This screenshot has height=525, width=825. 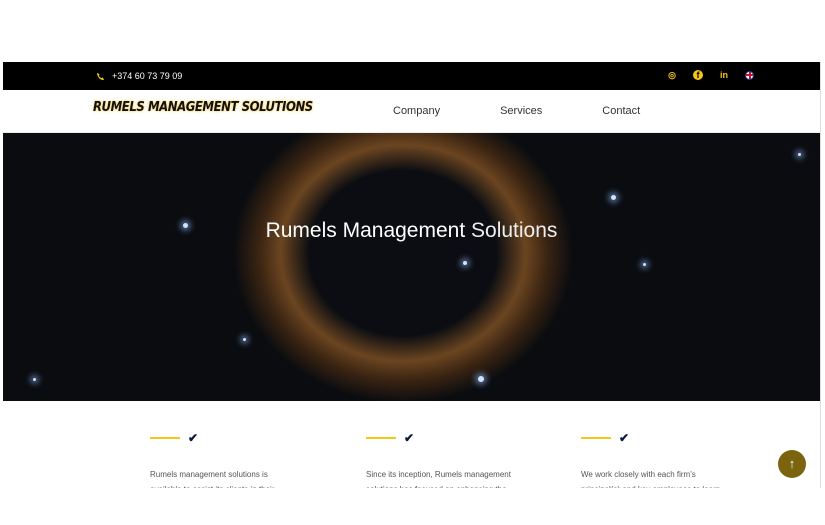 I want to click on logo: RUMELS MANAGEMENT SOLUTIONS, so click(x=203, y=107).